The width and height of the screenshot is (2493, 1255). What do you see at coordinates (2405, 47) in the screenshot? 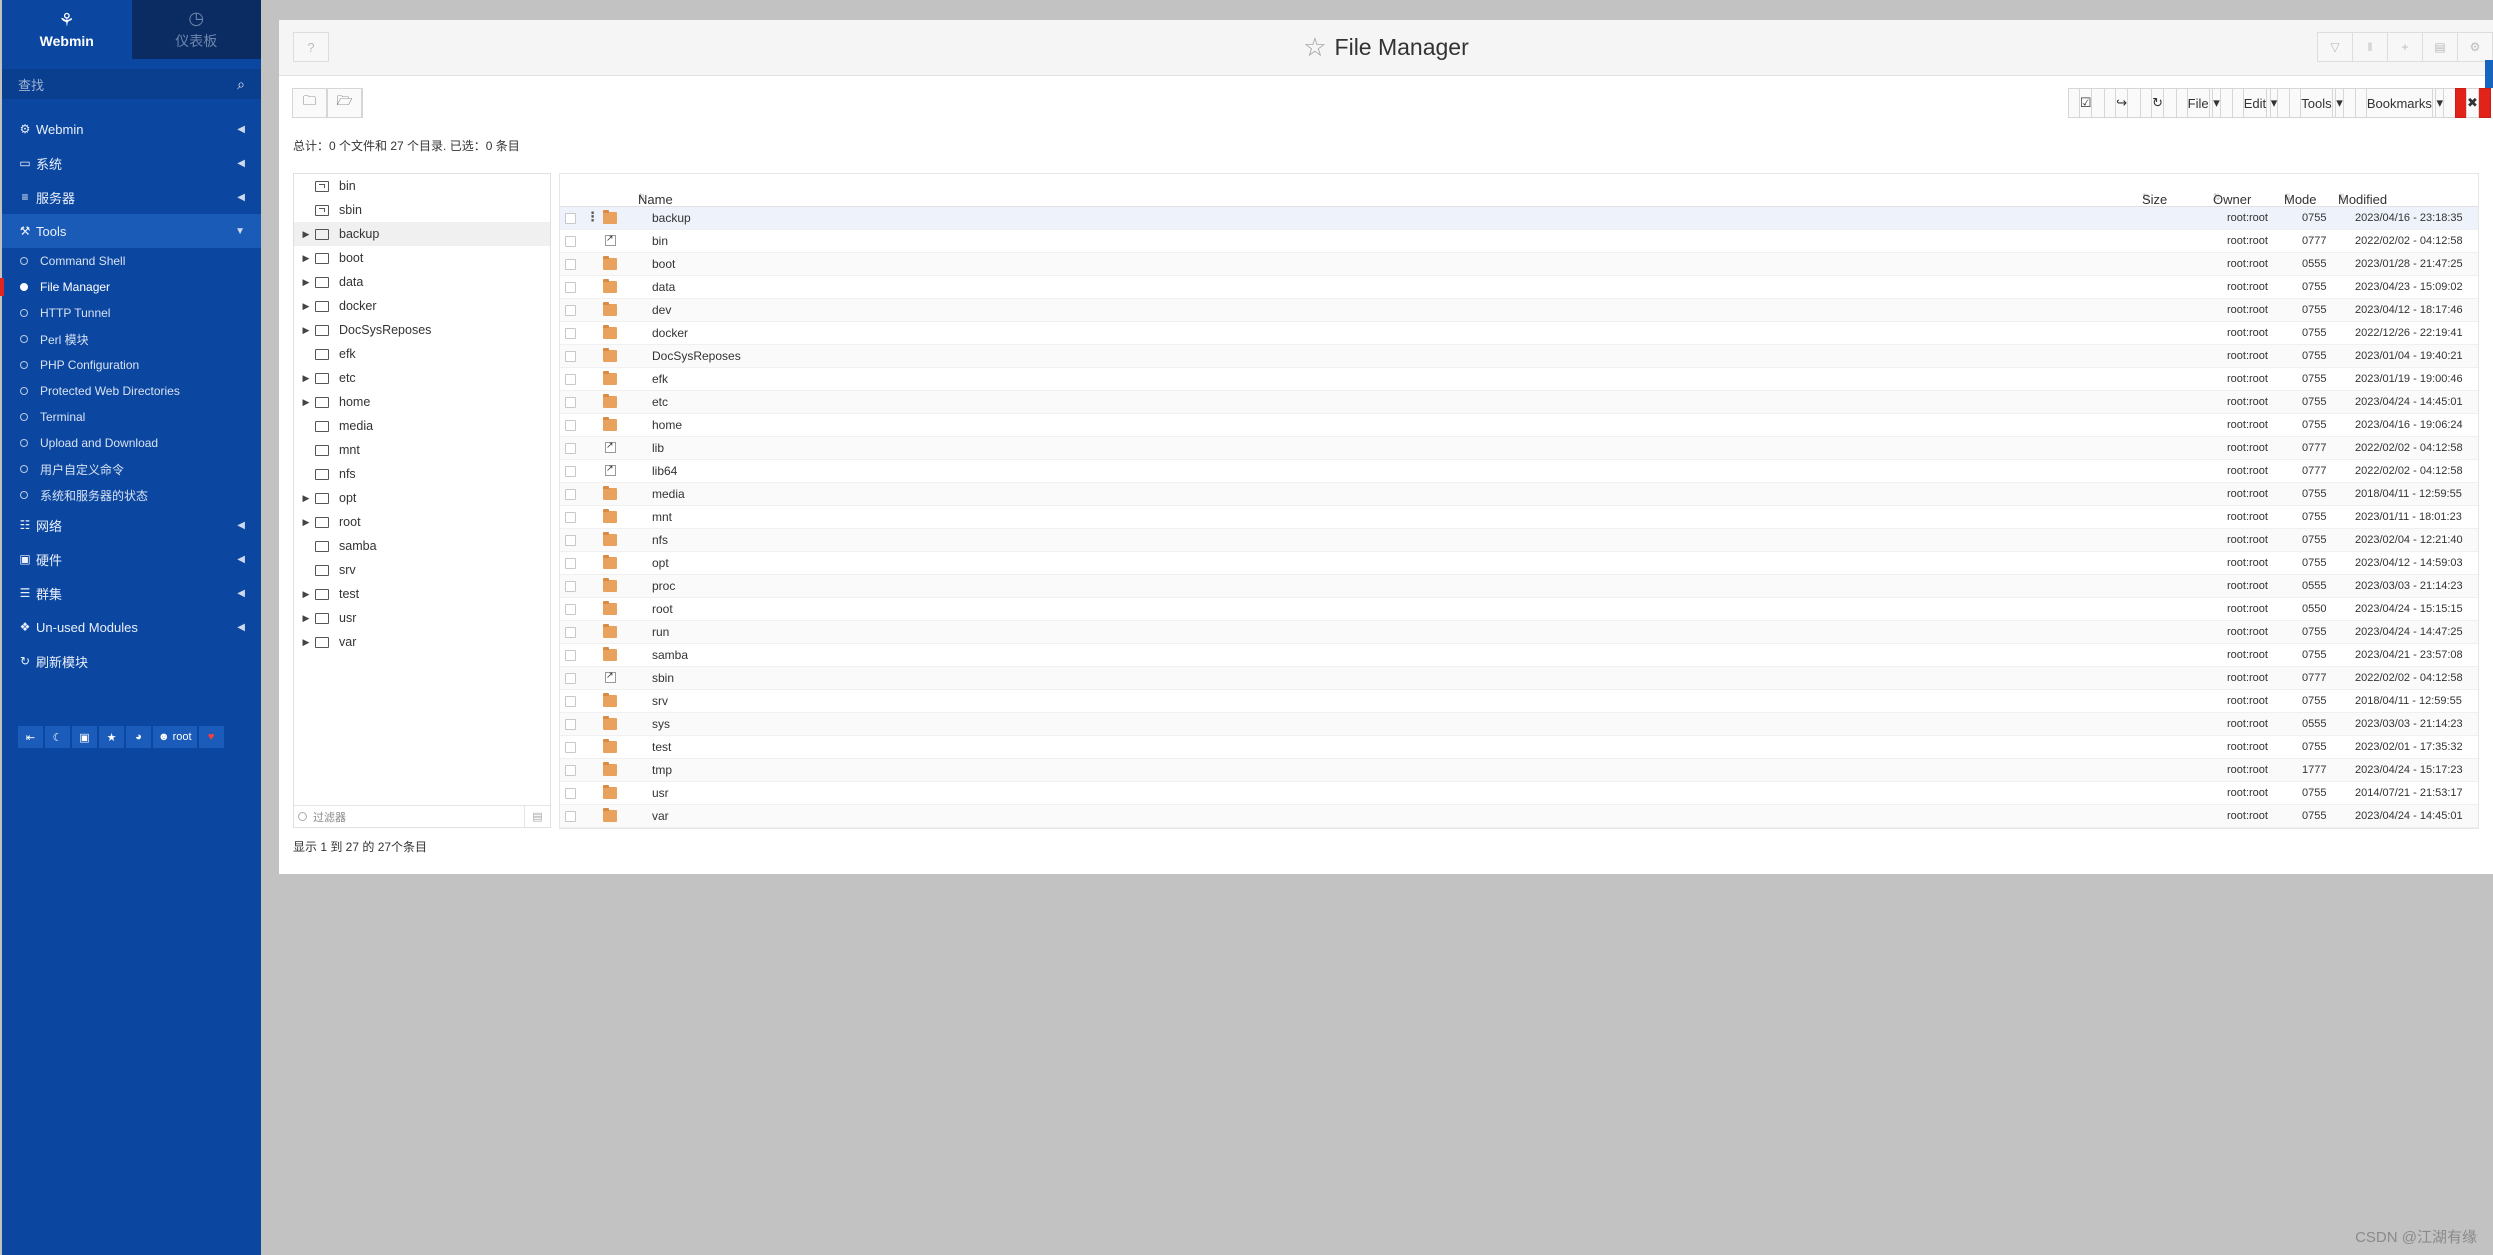
I see `plus-icon: +` at bounding box center [2405, 47].